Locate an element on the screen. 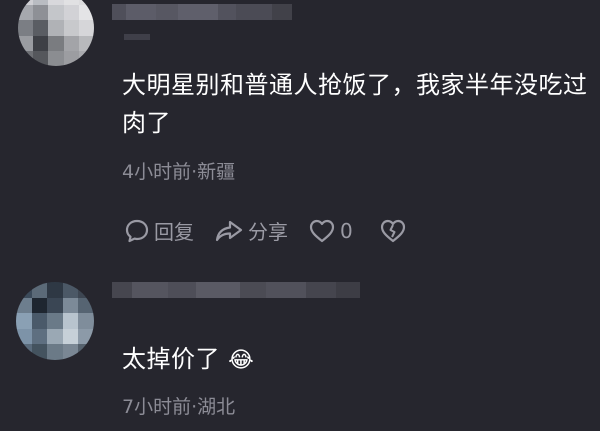 Image resolution: width=600 pixels, height=431 pixels. comment-text: 大明星别和普通人抢饭了，我家半年没吃过肉了 is located at coordinates (355, 104).